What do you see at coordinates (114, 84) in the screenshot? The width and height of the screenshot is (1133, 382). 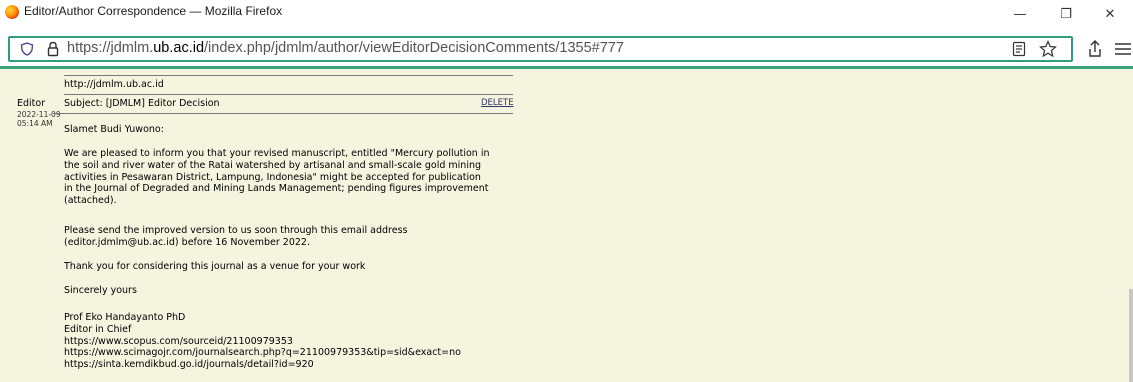 I see `previous-message-url: http://jdmlm.ub.ac.id` at bounding box center [114, 84].